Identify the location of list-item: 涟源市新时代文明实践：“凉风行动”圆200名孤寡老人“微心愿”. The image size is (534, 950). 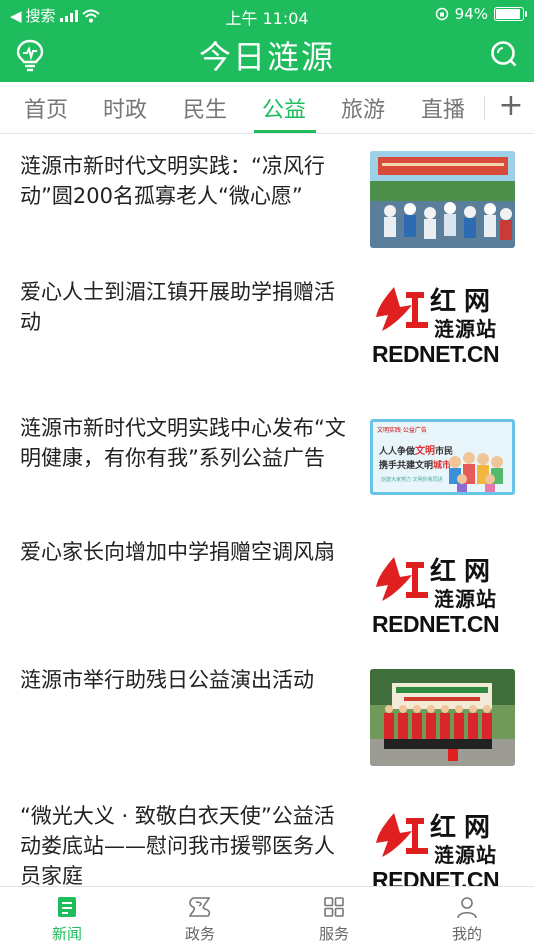
(267, 200).